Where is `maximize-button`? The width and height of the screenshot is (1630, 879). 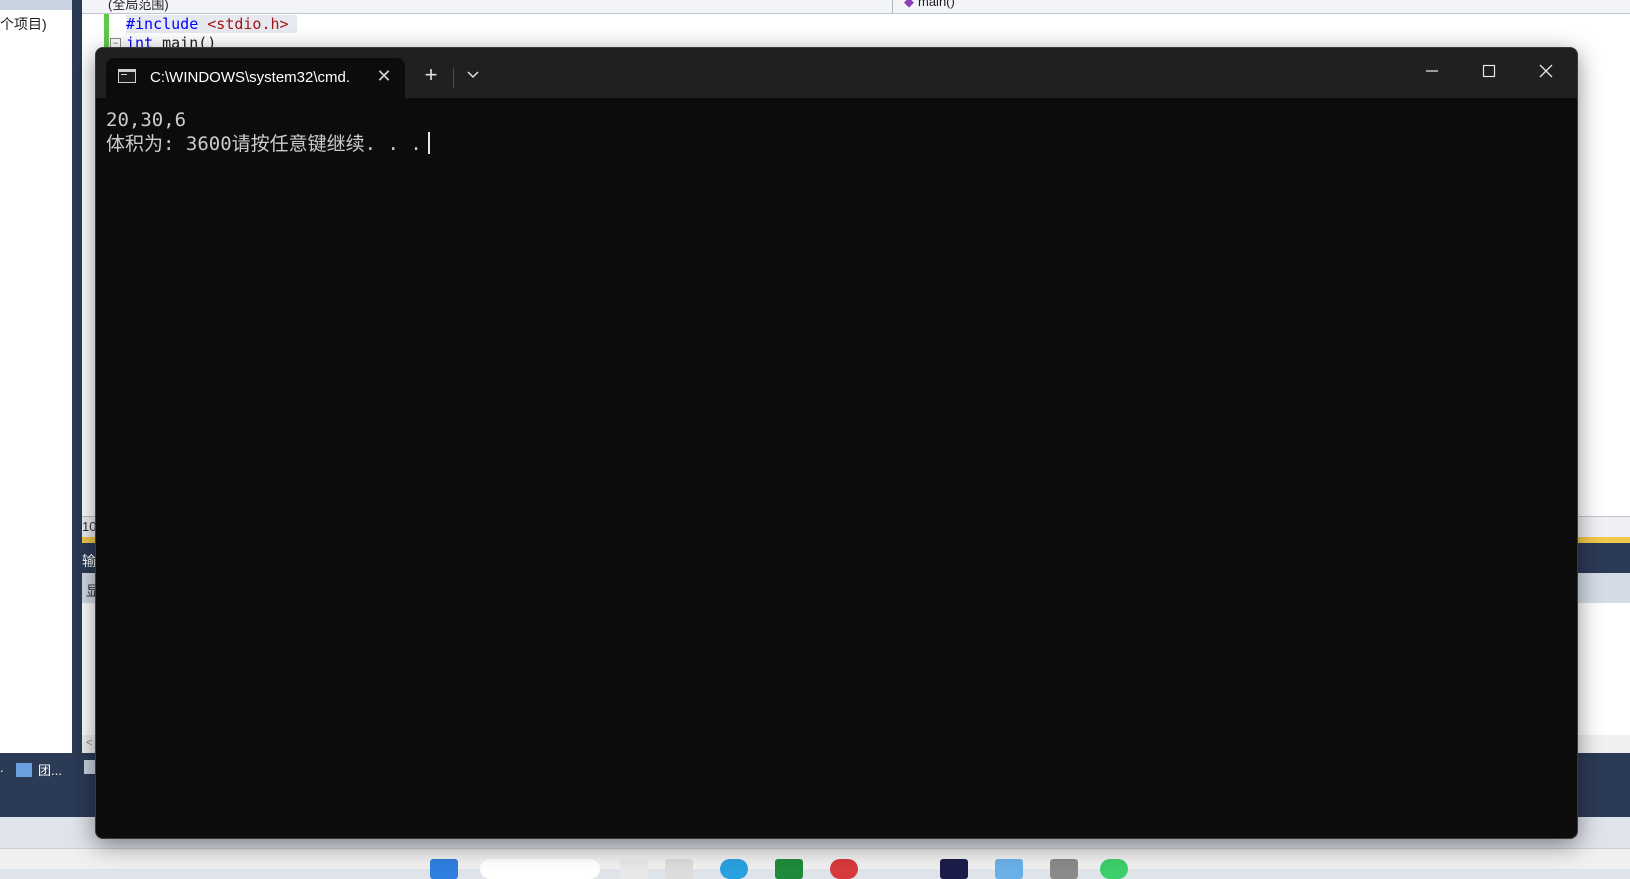
maximize-button is located at coordinates (1489, 71).